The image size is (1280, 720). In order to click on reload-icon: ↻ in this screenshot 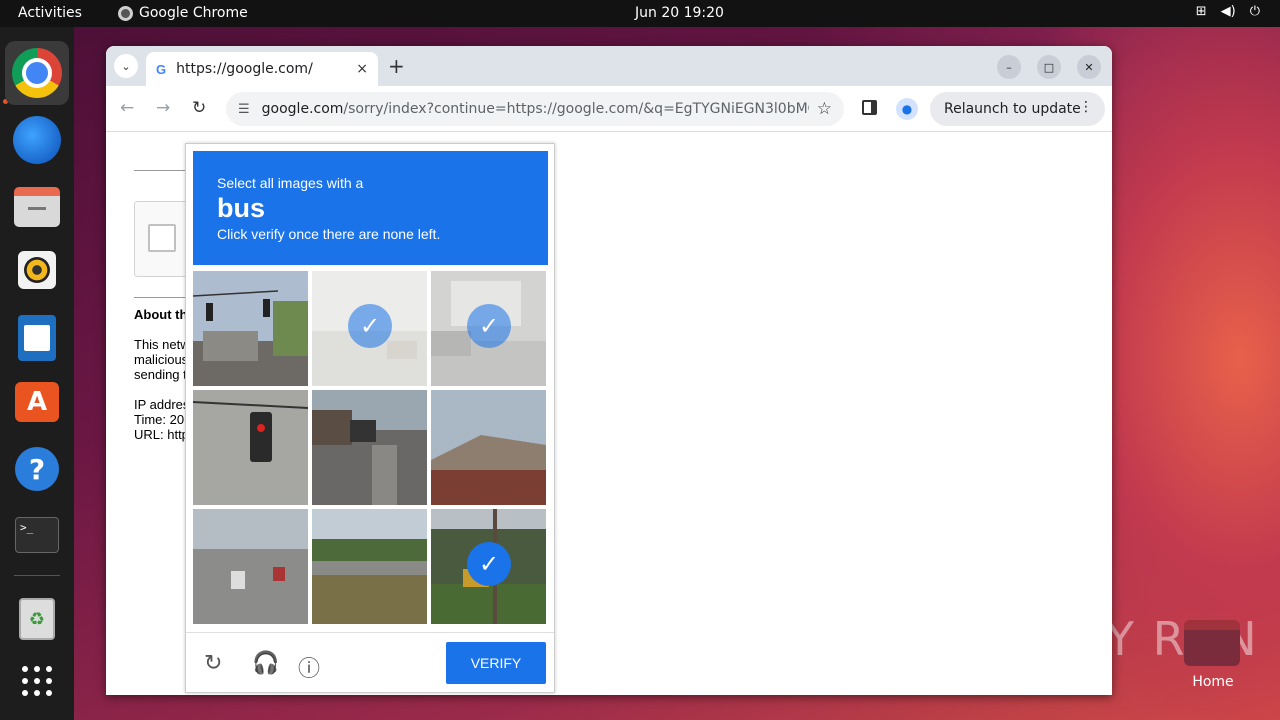, I will do `click(199, 108)`.